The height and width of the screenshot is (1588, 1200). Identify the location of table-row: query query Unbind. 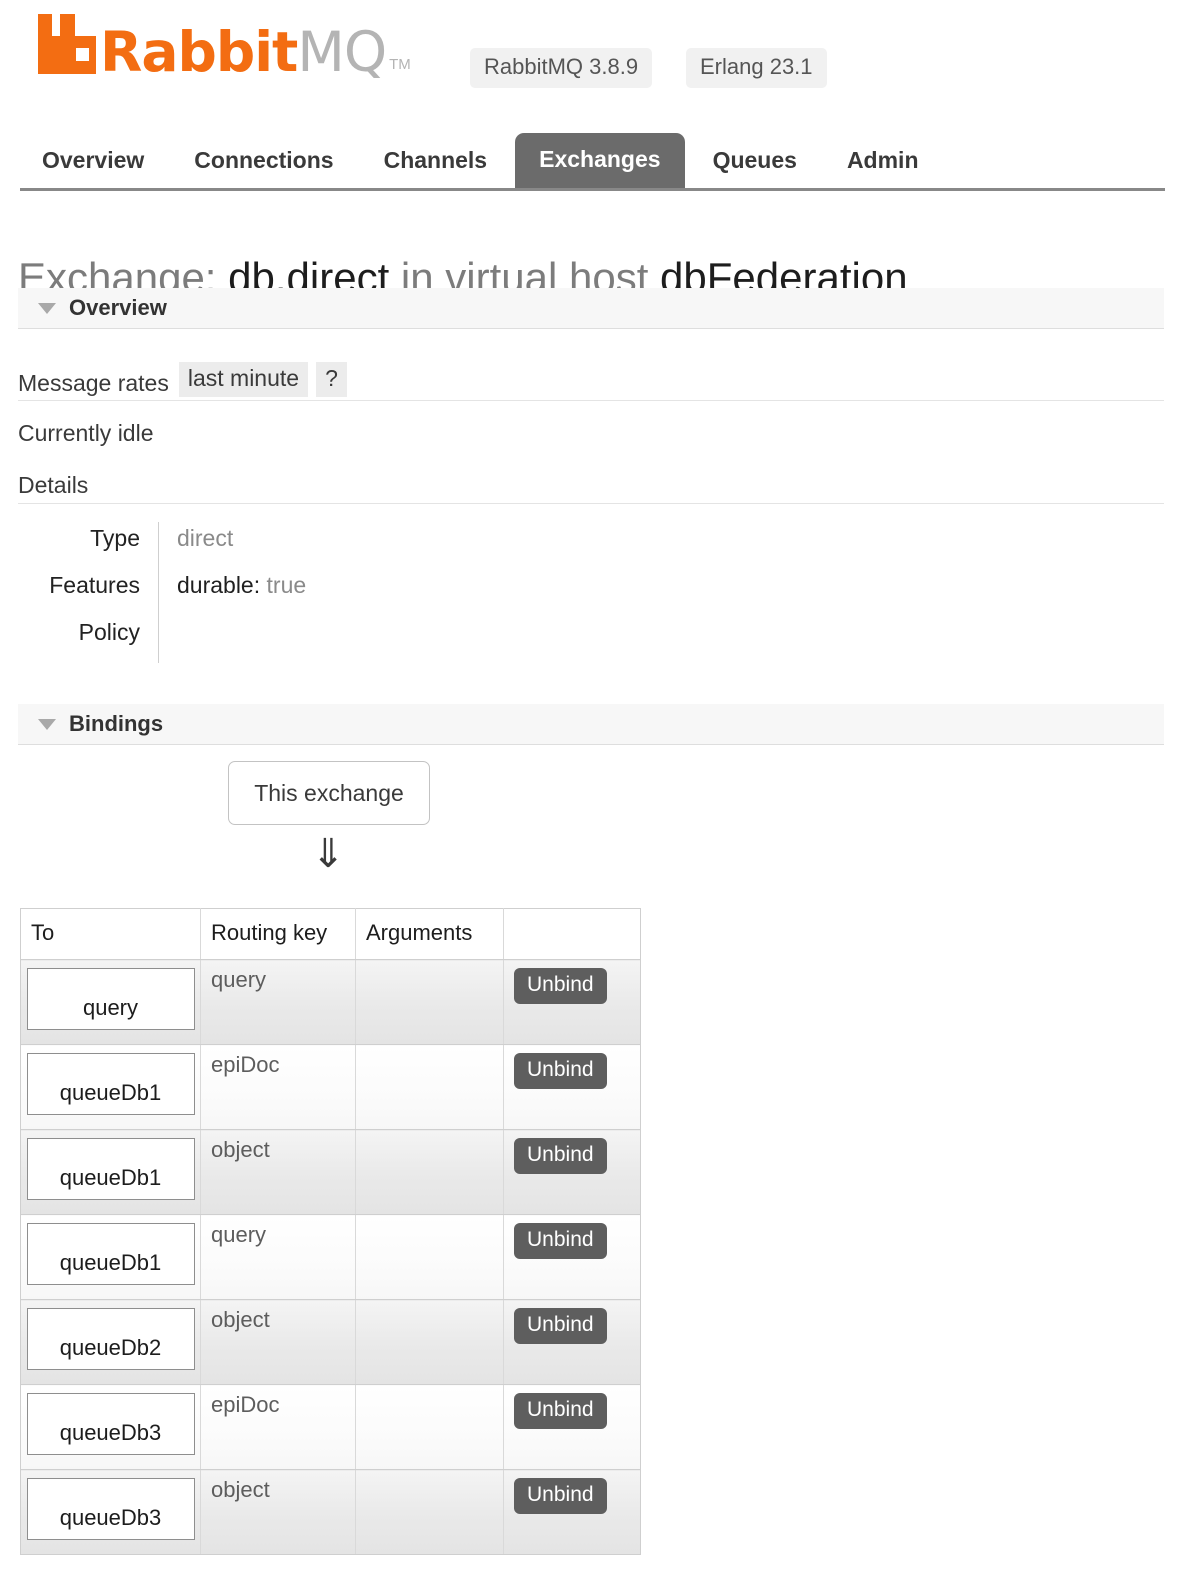
(330, 1002).